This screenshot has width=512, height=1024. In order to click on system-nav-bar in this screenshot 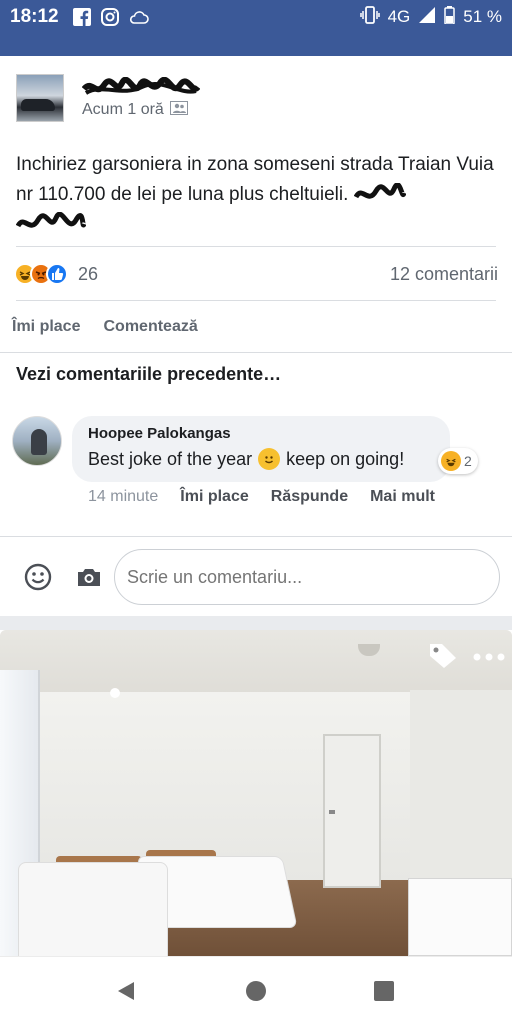, I will do `click(256, 990)`.